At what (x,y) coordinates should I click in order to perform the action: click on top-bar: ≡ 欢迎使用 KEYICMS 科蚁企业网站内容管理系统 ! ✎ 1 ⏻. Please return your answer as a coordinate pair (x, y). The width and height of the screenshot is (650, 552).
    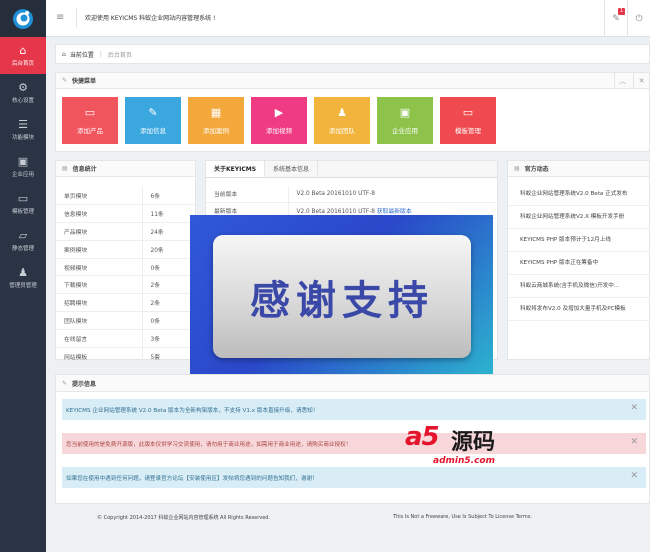
    Looking at the image, I should click on (348, 18).